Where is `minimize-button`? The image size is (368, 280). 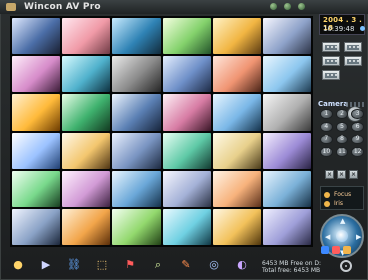 minimize-button is located at coordinates (273, 6).